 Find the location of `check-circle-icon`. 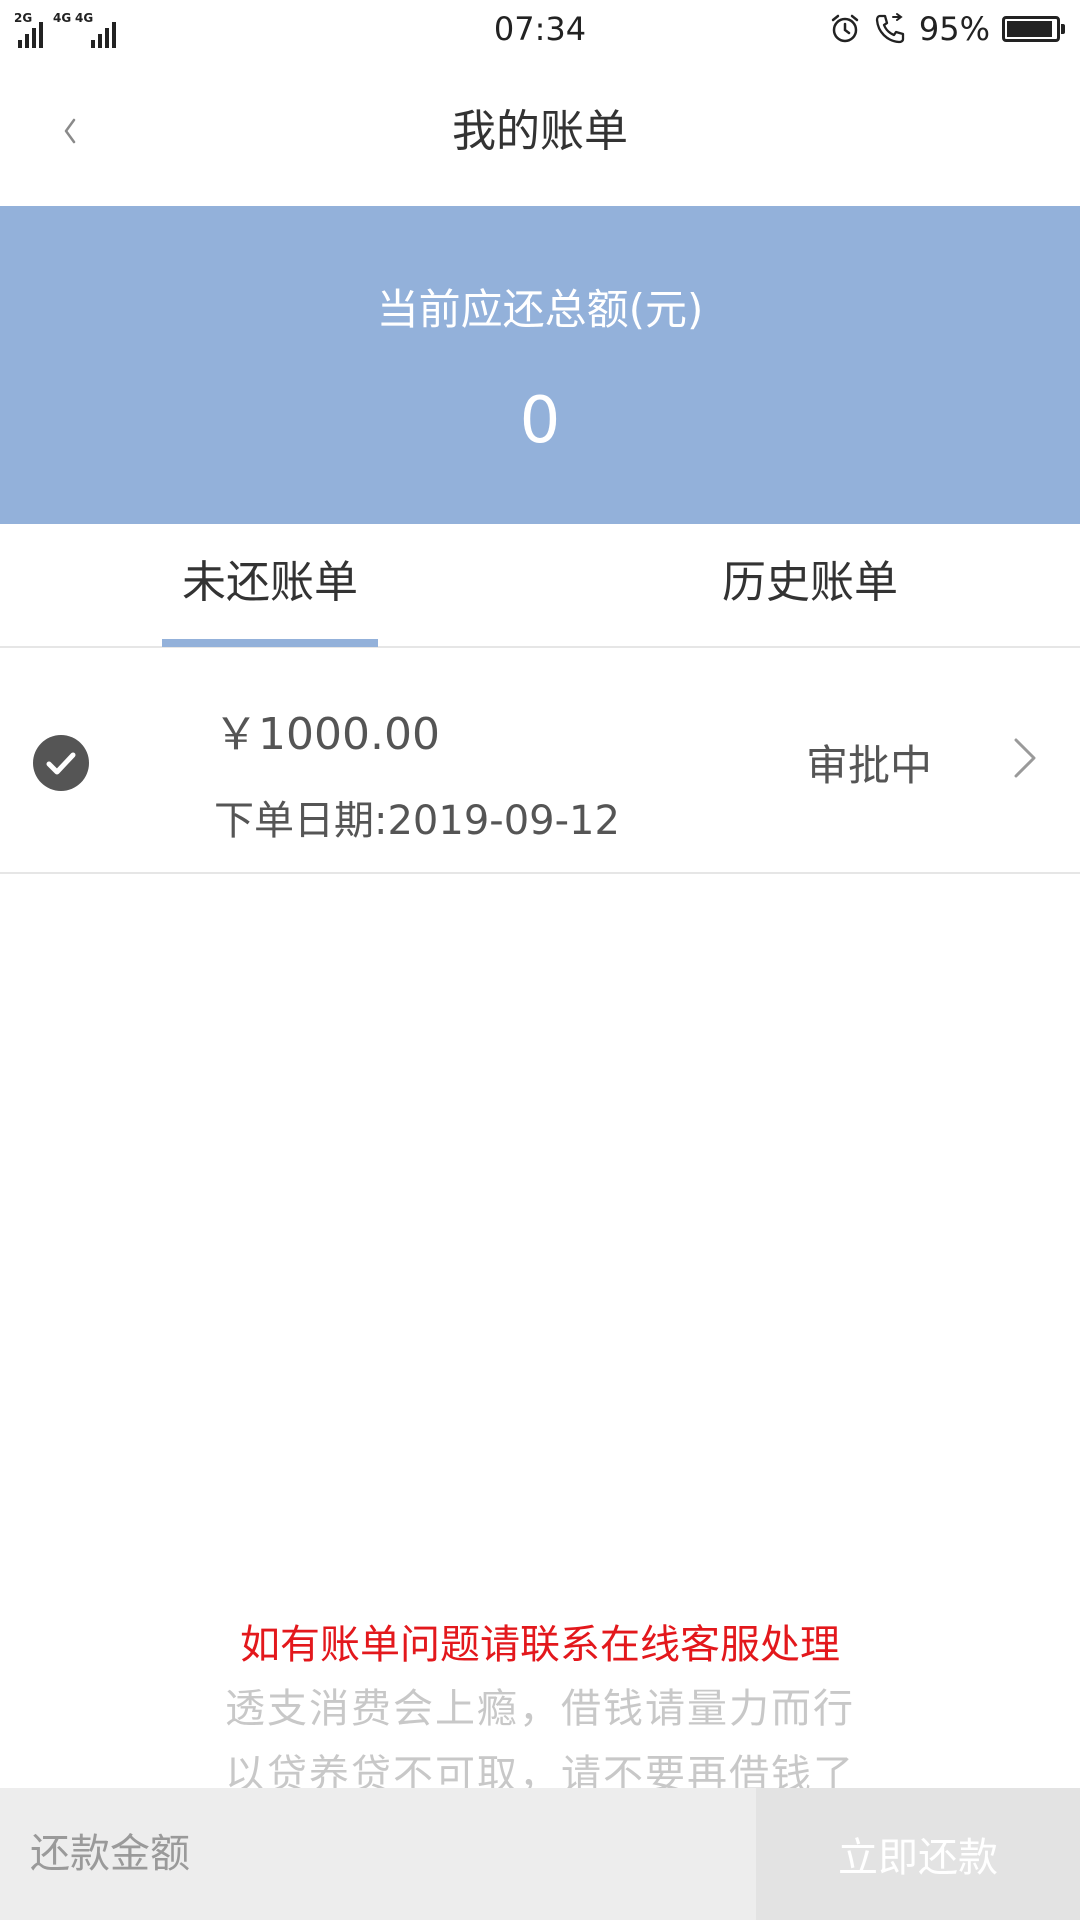

check-circle-icon is located at coordinates (61, 763).